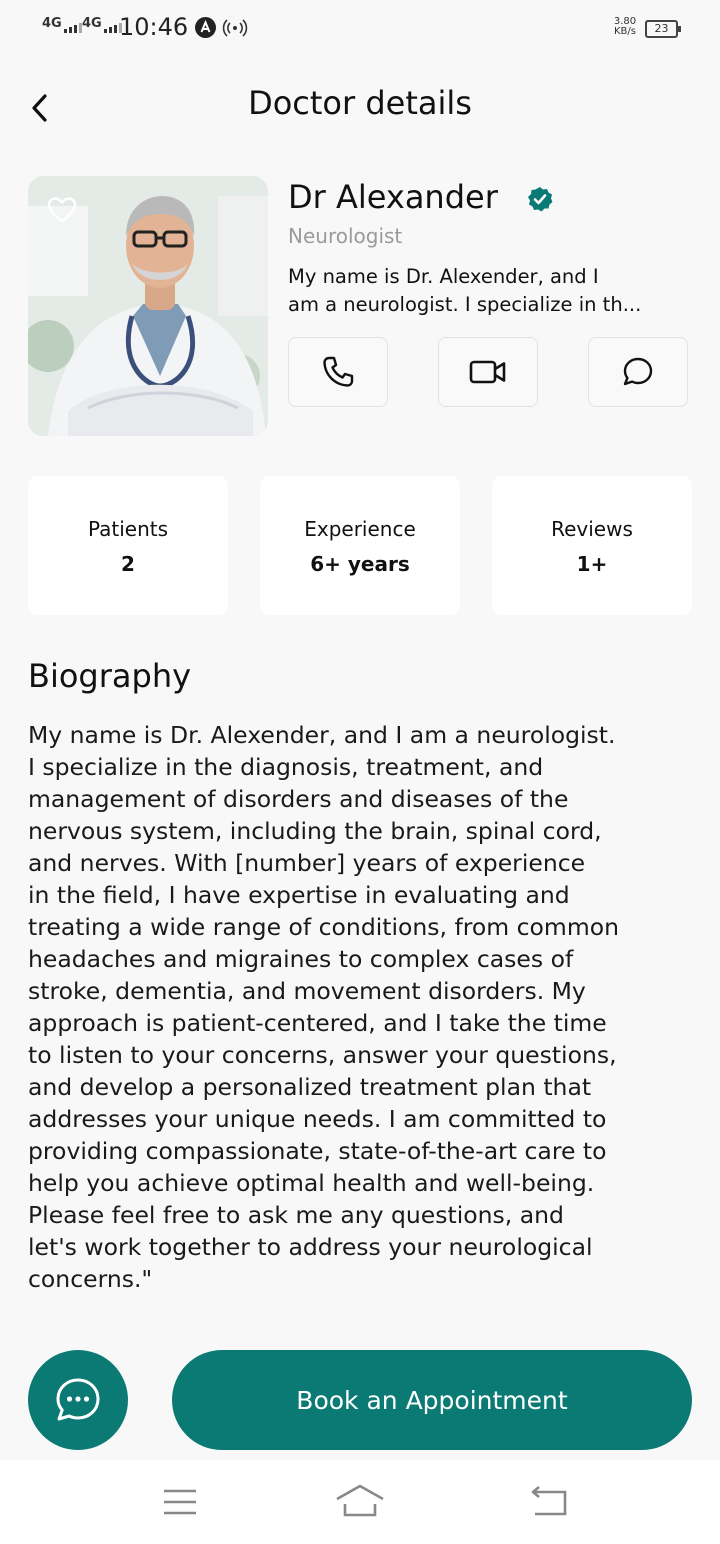 The image size is (720, 1544). I want to click on nav-home-button, so click(360, 1502).